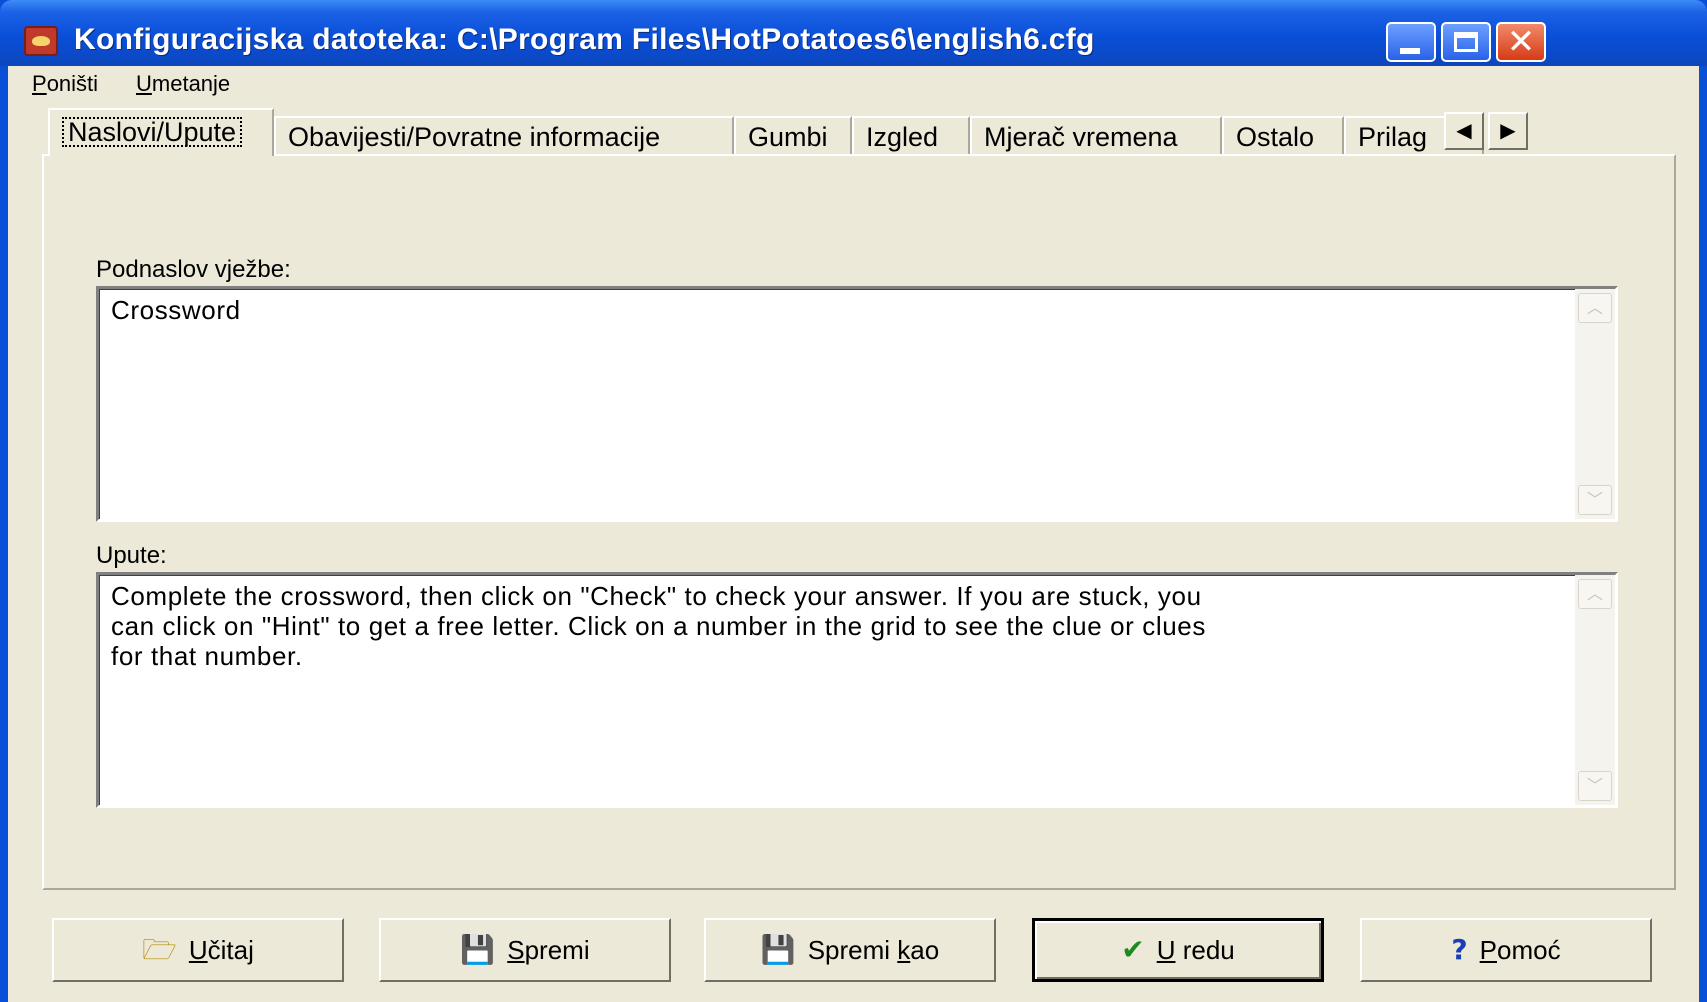 The height and width of the screenshot is (1002, 1707). What do you see at coordinates (474, 137) in the screenshot?
I see `tab-label: Obavijesti/Povratne informacije` at bounding box center [474, 137].